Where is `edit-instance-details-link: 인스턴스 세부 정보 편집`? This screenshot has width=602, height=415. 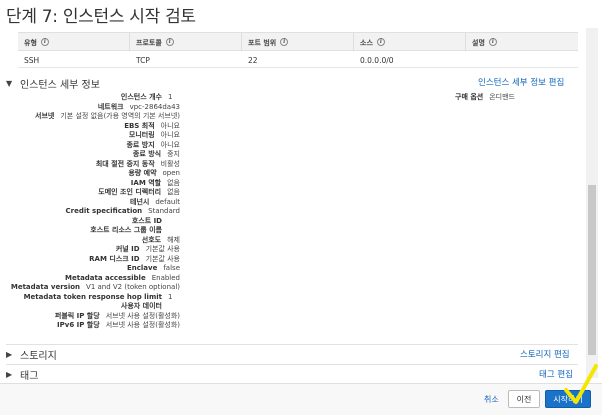 edit-instance-details-link: 인스턴스 세부 정보 편집 is located at coordinates (521, 82).